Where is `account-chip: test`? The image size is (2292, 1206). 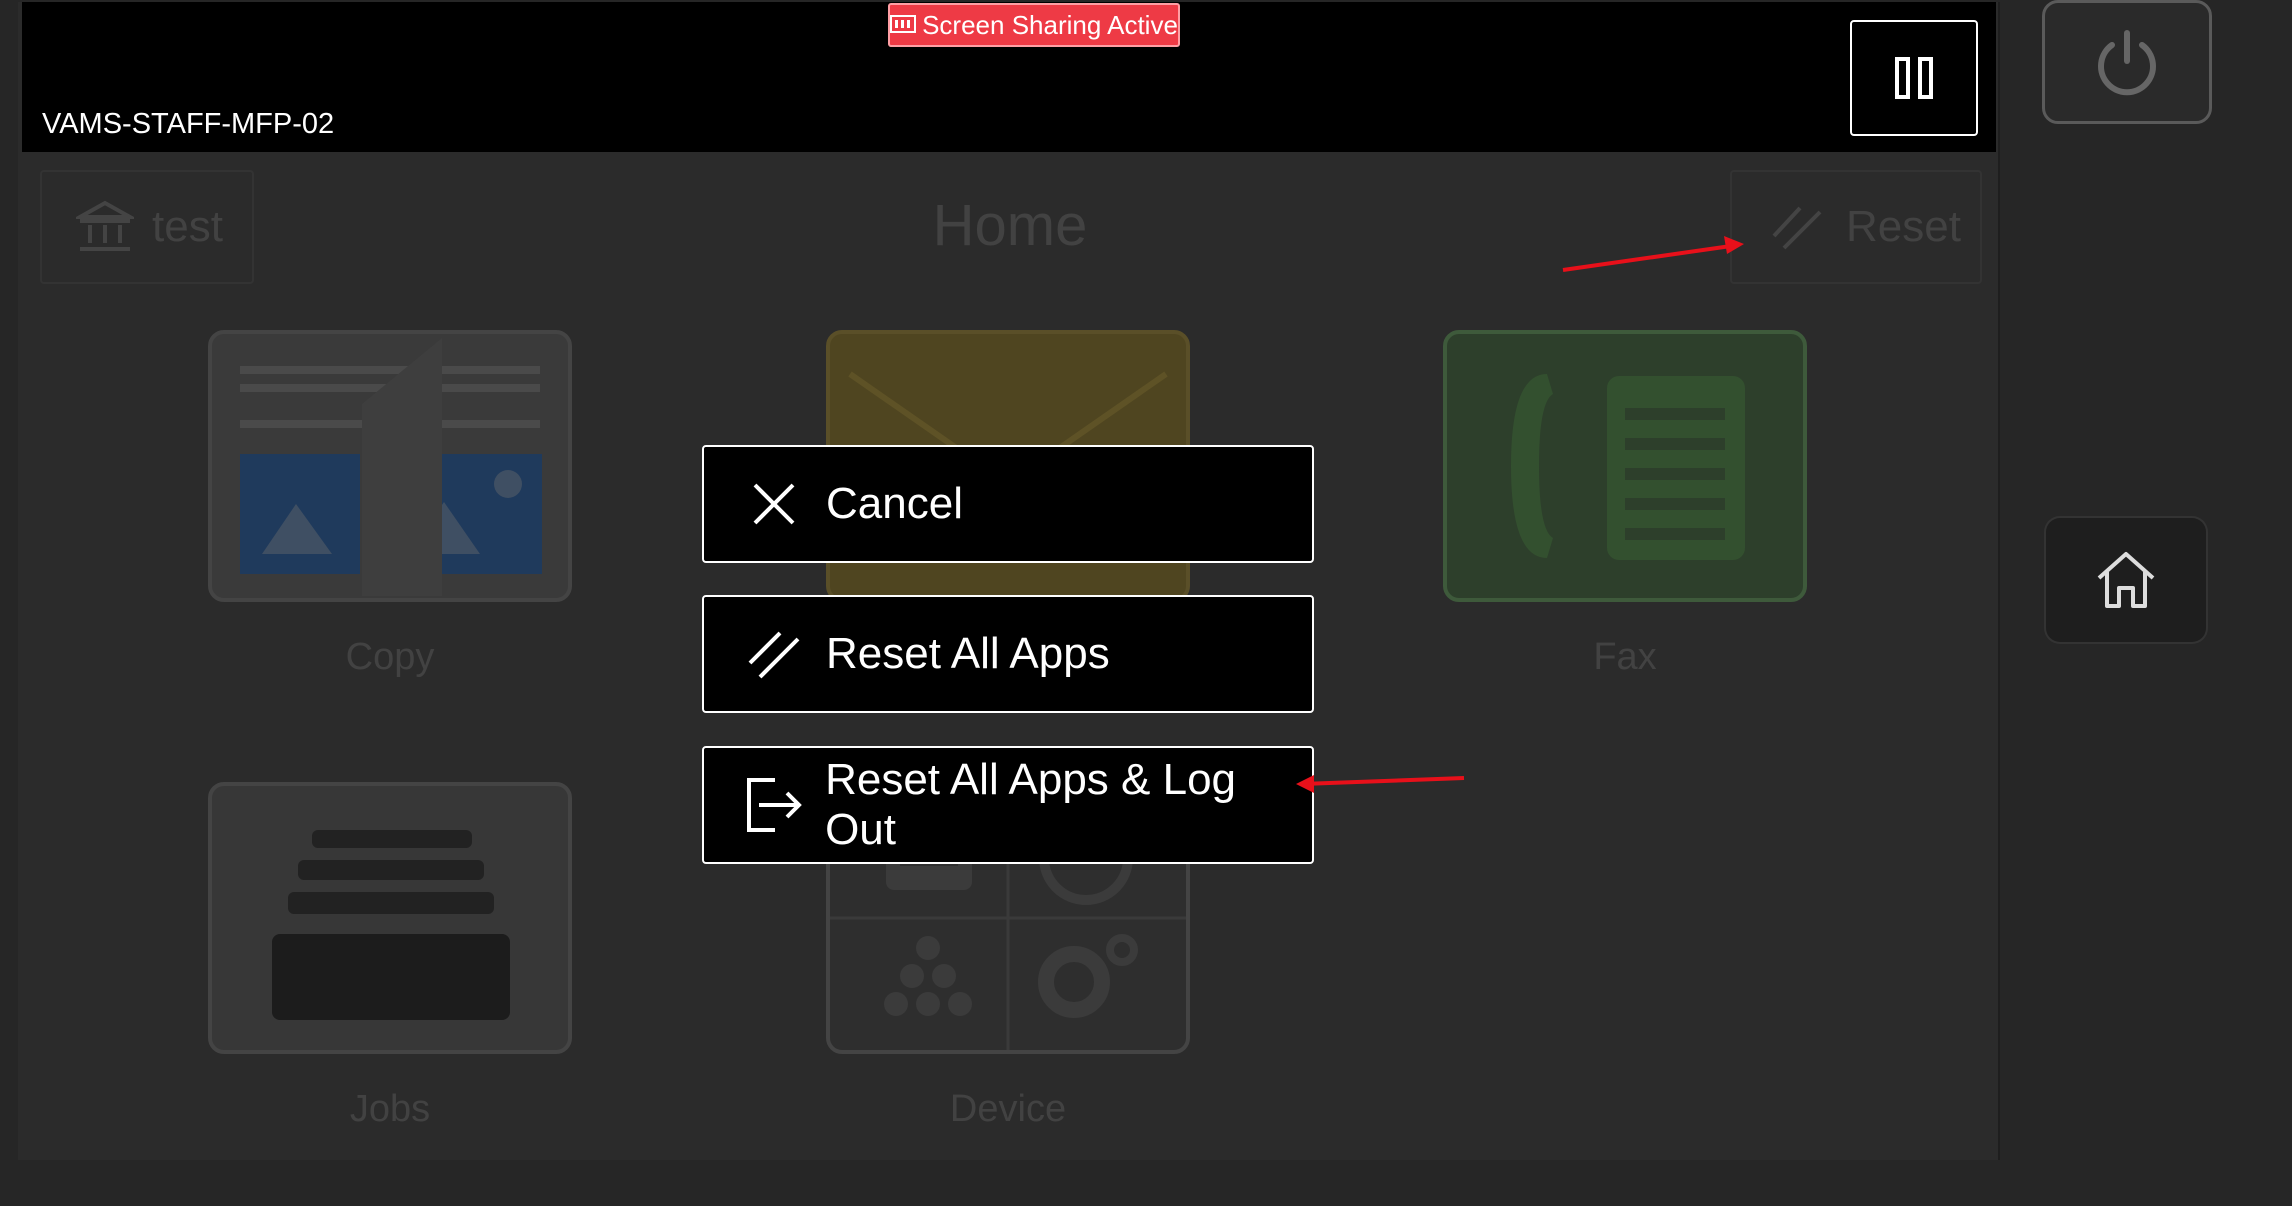
account-chip: test is located at coordinates (147, 227).